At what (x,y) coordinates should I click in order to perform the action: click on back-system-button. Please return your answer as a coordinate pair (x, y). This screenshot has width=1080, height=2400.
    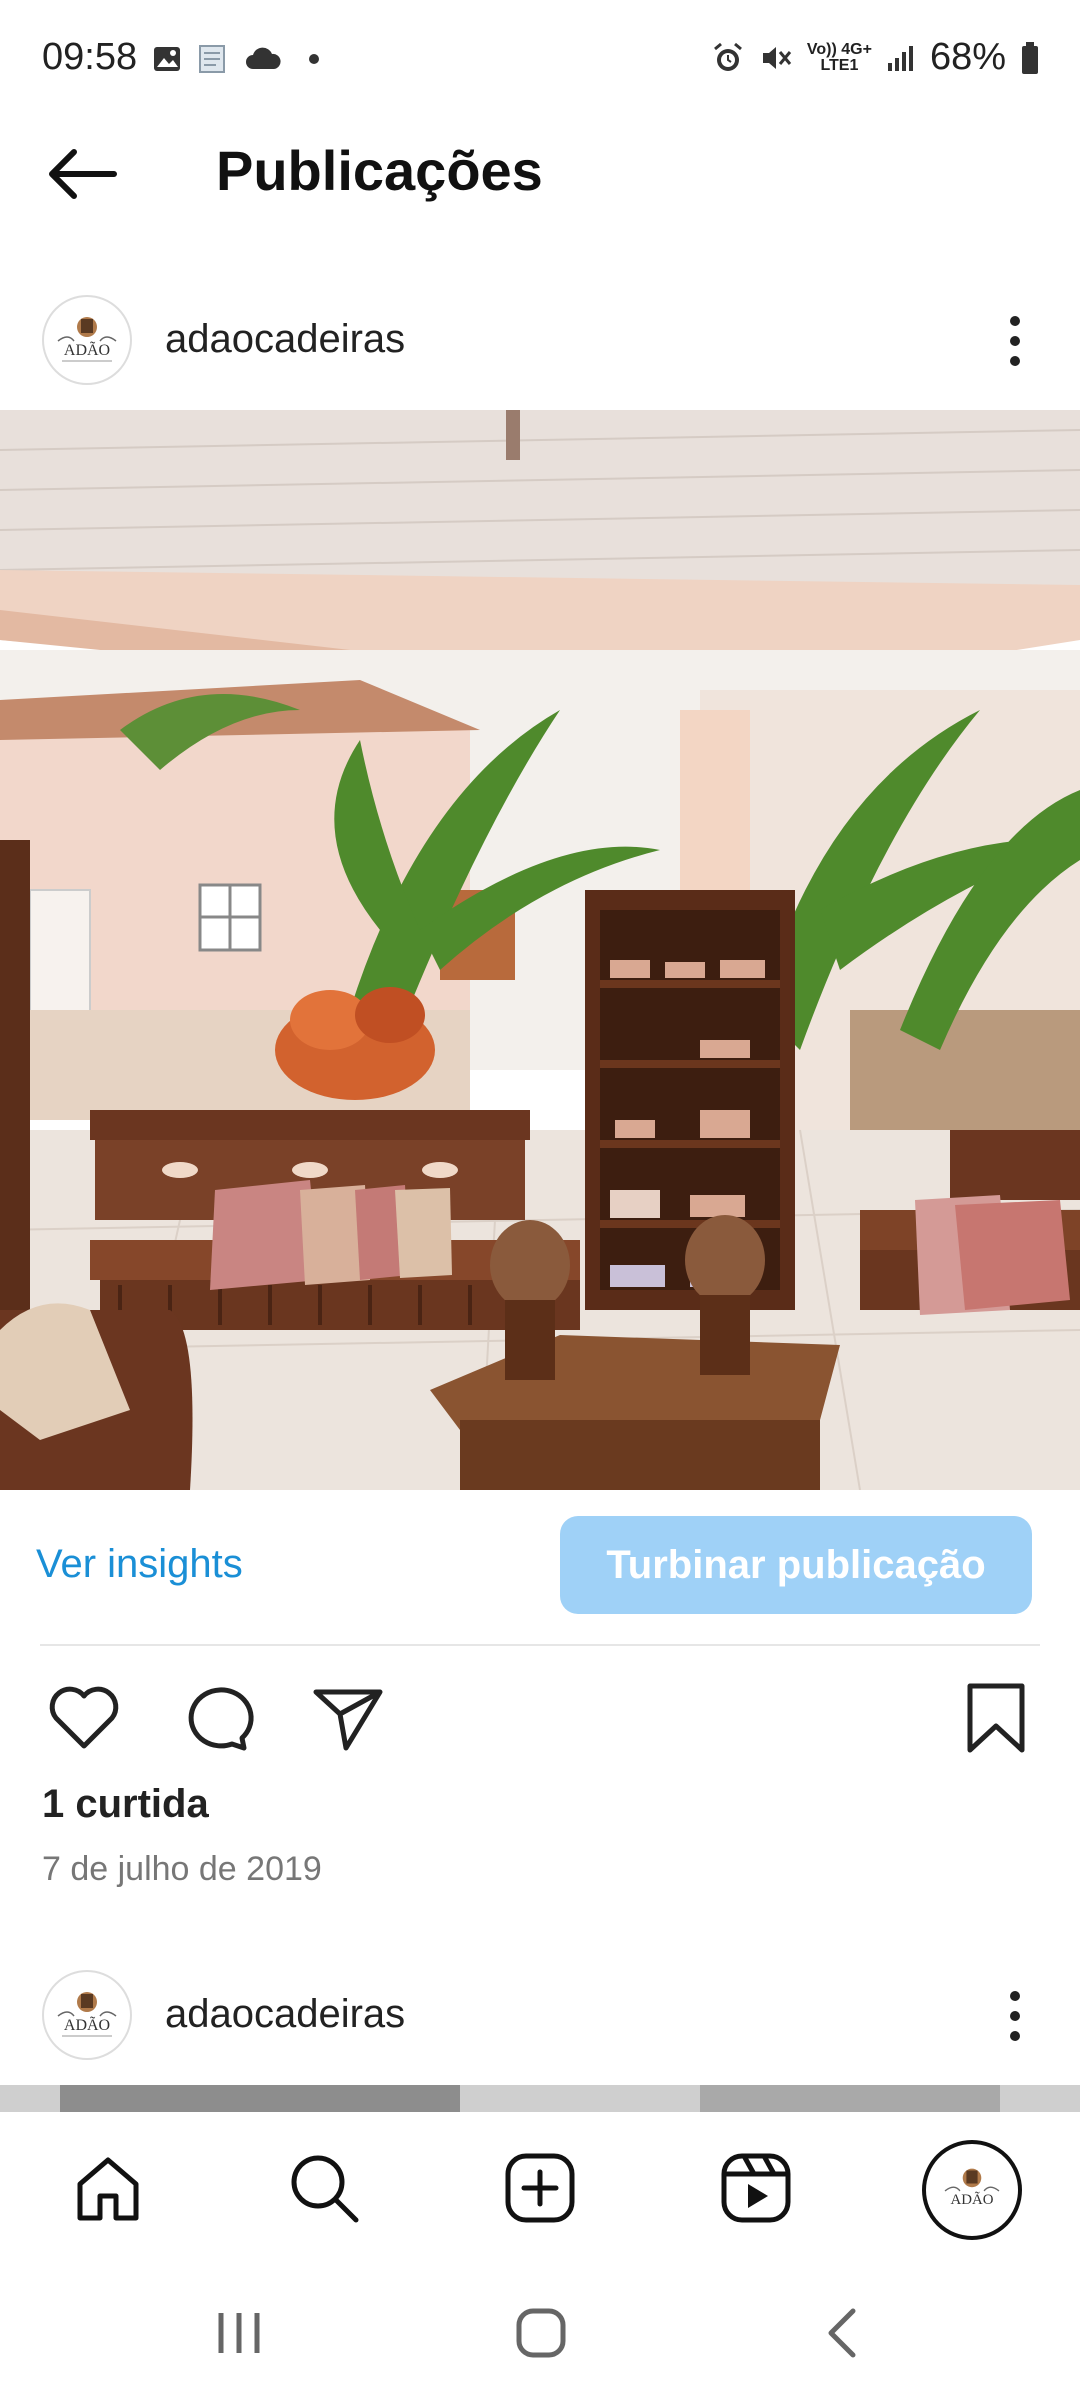
    Looking at the image, I should click on (843, 2333).